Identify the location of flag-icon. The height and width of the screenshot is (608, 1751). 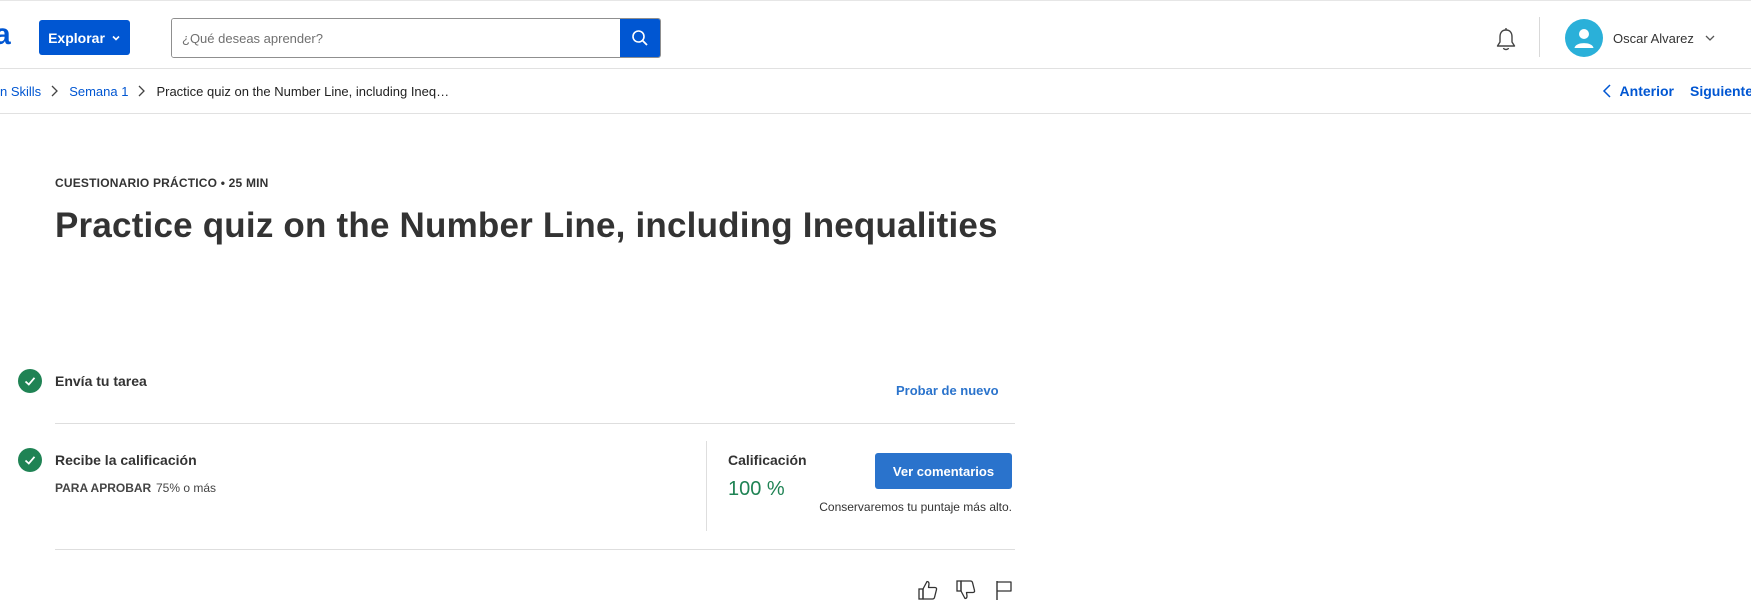
(1004, 590).